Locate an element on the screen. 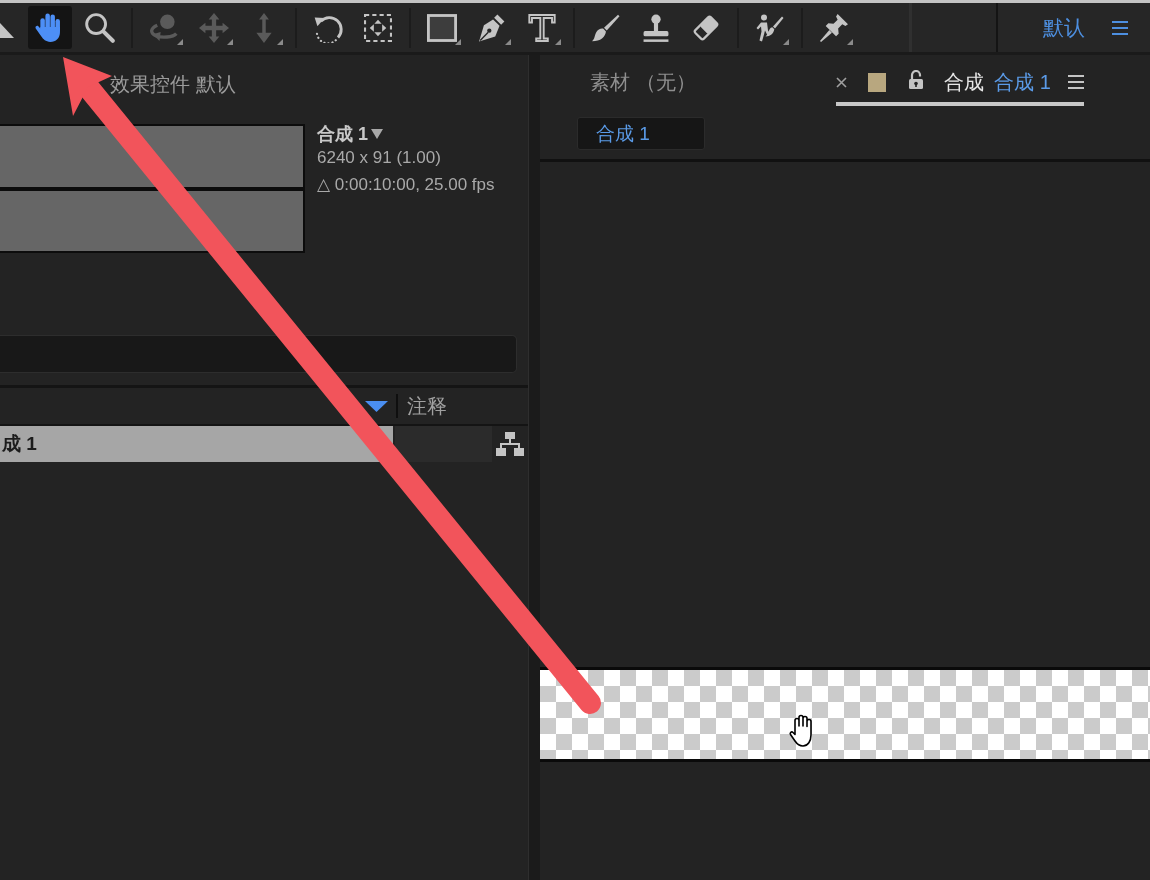 Image resolution: width=1150 pixels, height=880 pixels. panel-tab: 素材 （无） is located at coordinates (643, 84).